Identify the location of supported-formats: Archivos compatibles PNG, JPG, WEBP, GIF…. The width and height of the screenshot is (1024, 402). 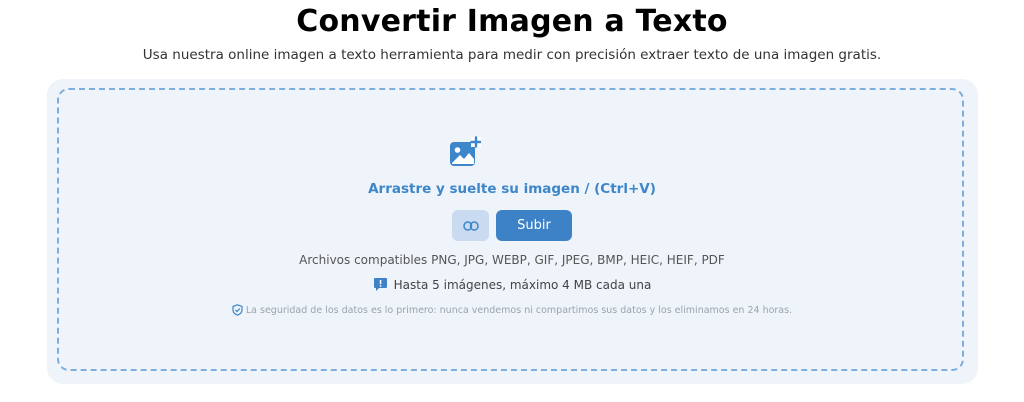
(512, 260).